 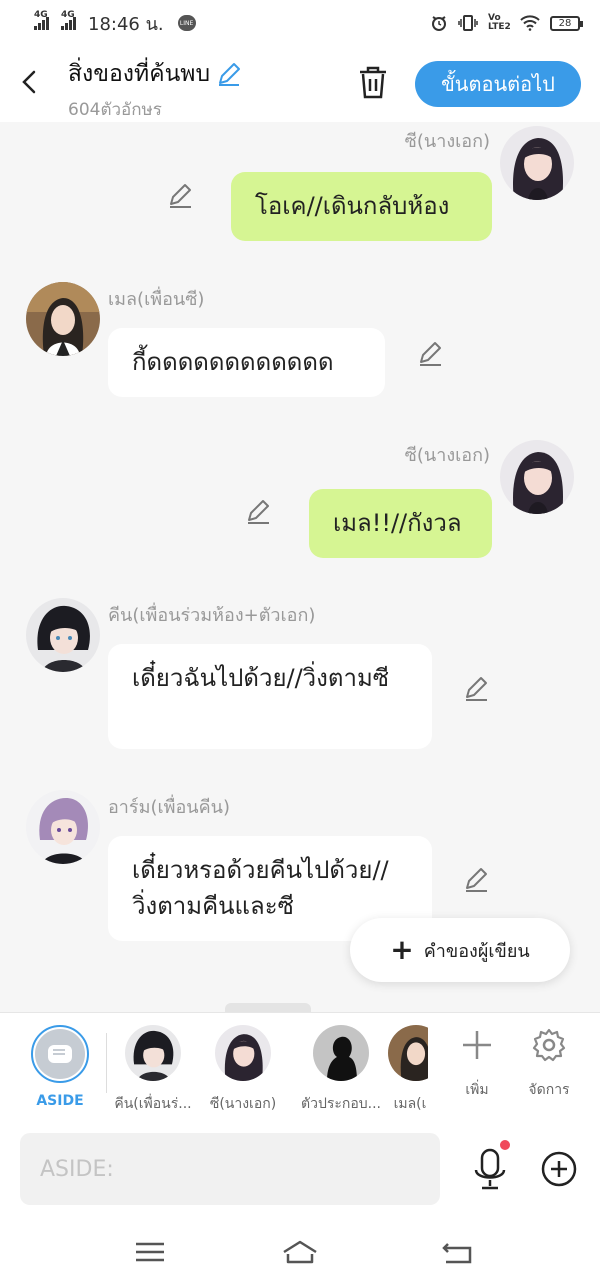 What do you see at coordinates (246, 362) in the screenshot?
I see `message-bubble: กี้ดดดดดดดดดดดด` at bounding box center [246, 362].